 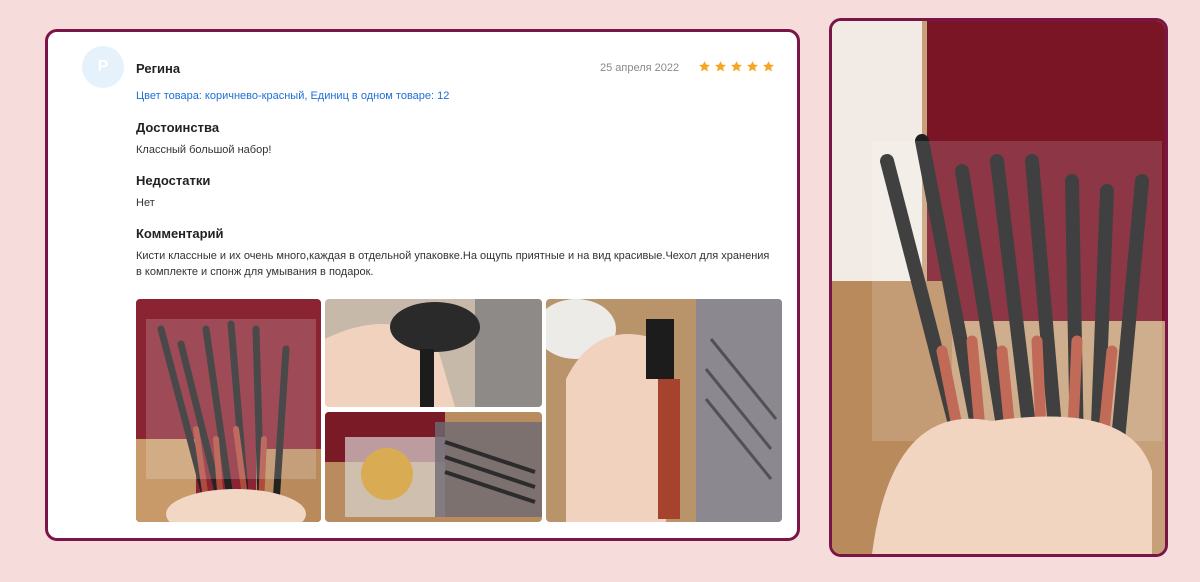 I want to click on pros-text: Классный большой набор!, so click(x=204, y=150).